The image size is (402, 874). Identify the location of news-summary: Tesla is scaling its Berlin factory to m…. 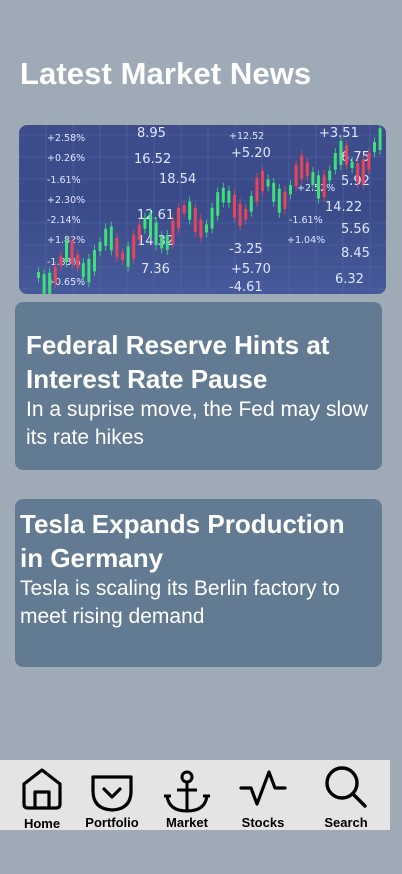
(180, 602).